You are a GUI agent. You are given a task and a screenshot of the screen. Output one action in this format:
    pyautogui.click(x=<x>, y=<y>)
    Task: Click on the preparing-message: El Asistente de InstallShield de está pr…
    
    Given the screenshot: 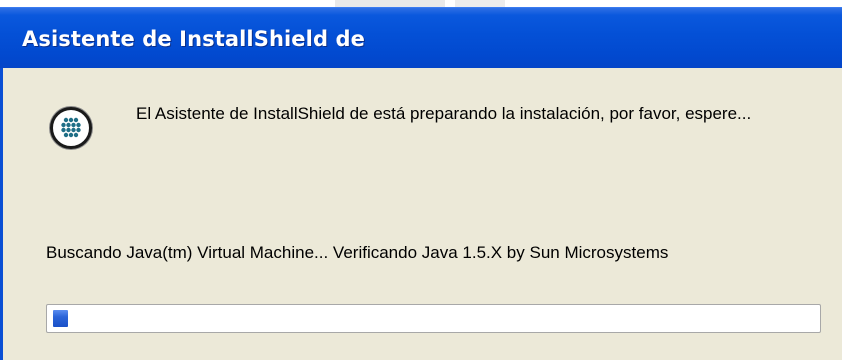 What is the action you would take?
    pyautogui.click(x=444, y=113)
    